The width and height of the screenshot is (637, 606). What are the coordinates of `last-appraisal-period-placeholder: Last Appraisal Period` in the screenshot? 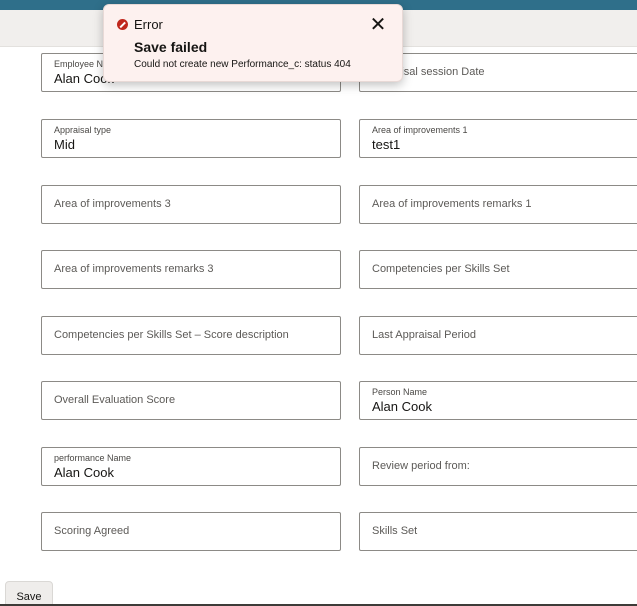 It's located at (424, 335).